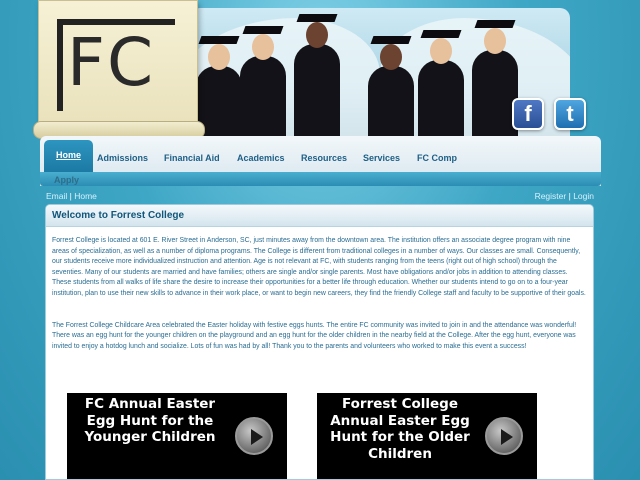 This screenshot has width=640, height=480. I want to click on utility-links-right: Register | Login, so click(564, 196).